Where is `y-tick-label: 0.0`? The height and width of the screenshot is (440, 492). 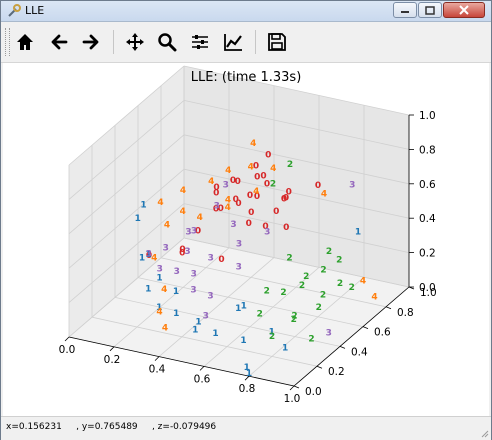 y-tick-label: 0.0 is located at coordinates (313, 392).